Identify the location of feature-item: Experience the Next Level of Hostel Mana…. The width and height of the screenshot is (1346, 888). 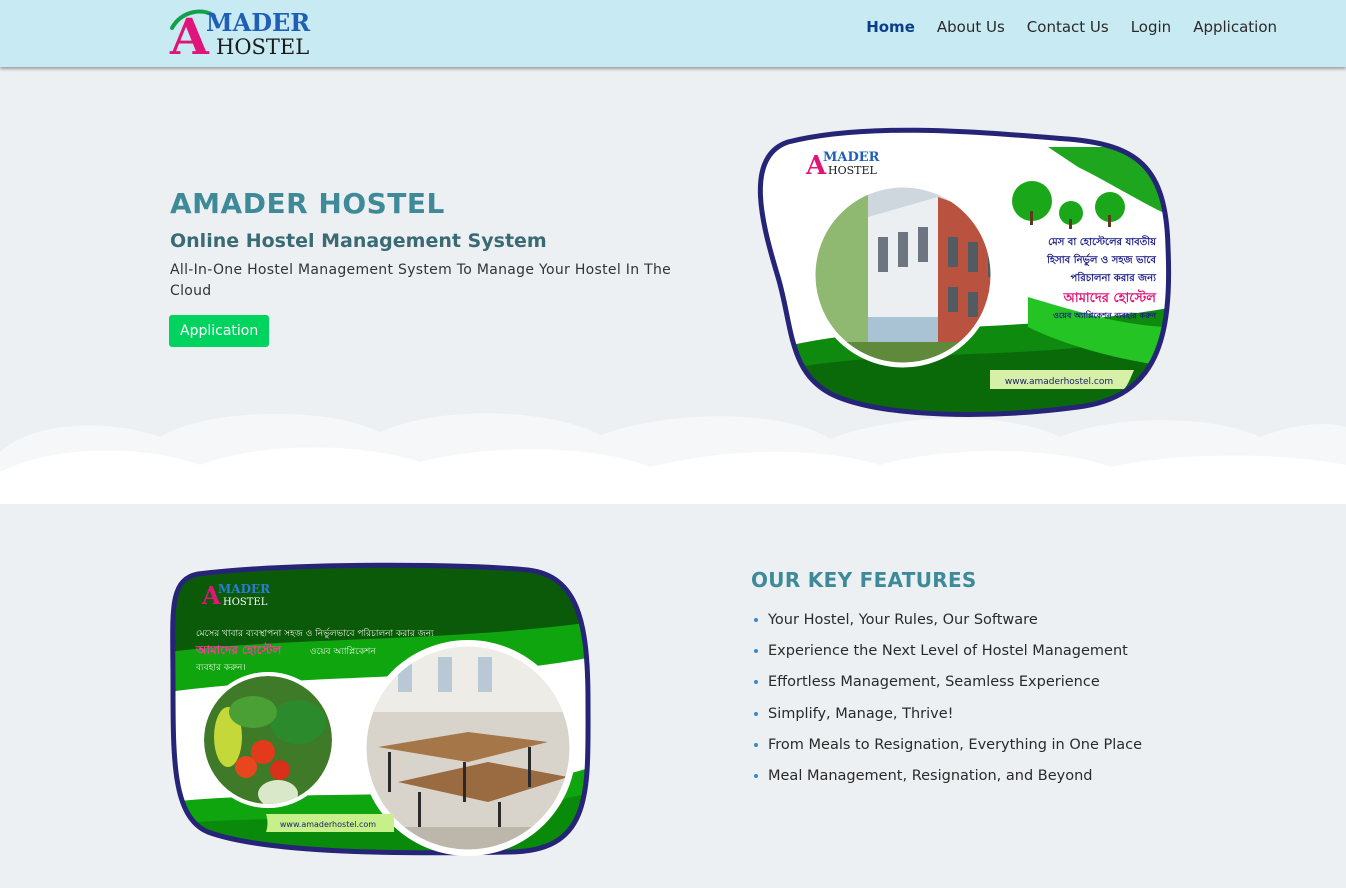
(948, 656).